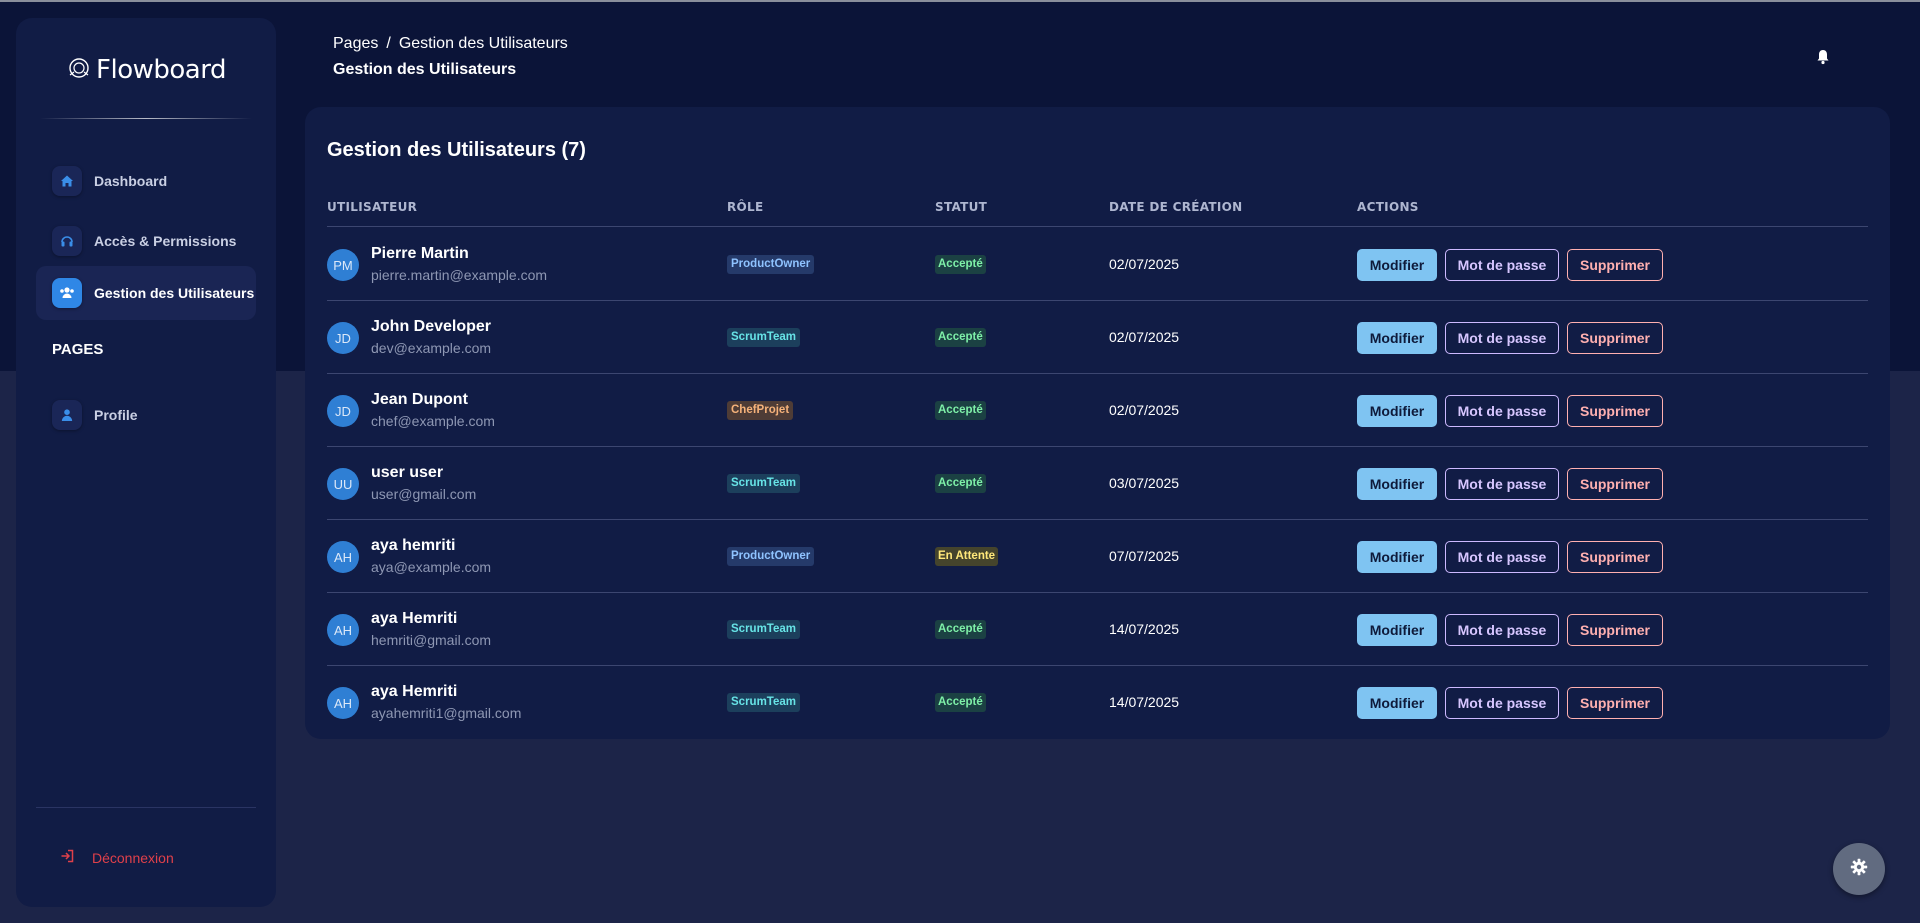  Describe the element at coordinates (1144, 556) in the screenshot. I see `creation-date: 07/07/2025` at that location.